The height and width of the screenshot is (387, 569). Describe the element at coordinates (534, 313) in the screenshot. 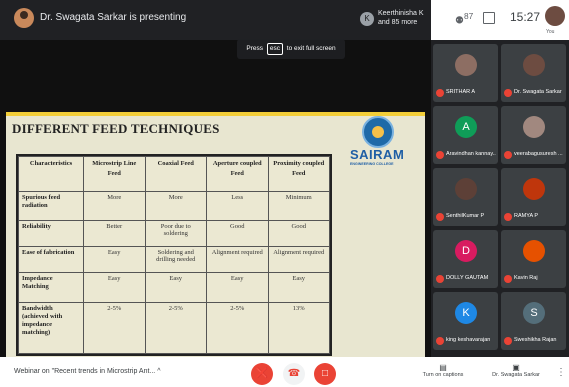

I see `participant-avatar: S` at that location.